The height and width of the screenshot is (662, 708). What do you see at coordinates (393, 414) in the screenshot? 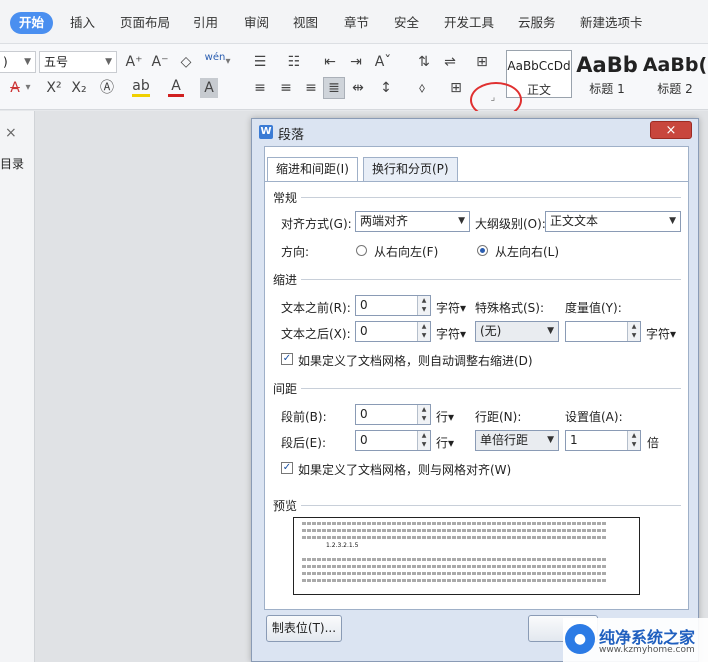
I see `space-before-input: 0 ▲ ▼` at bounding box center [393, 414].